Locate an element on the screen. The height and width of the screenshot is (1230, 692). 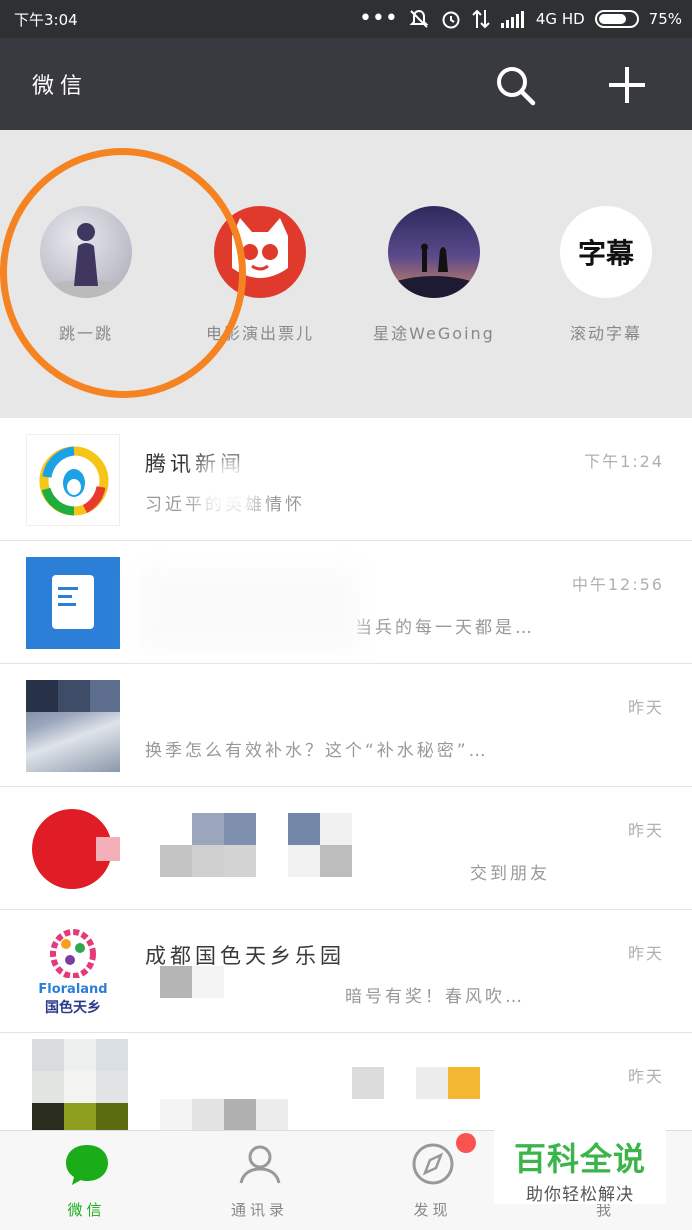
search-button is located at coordinates (515, 85).